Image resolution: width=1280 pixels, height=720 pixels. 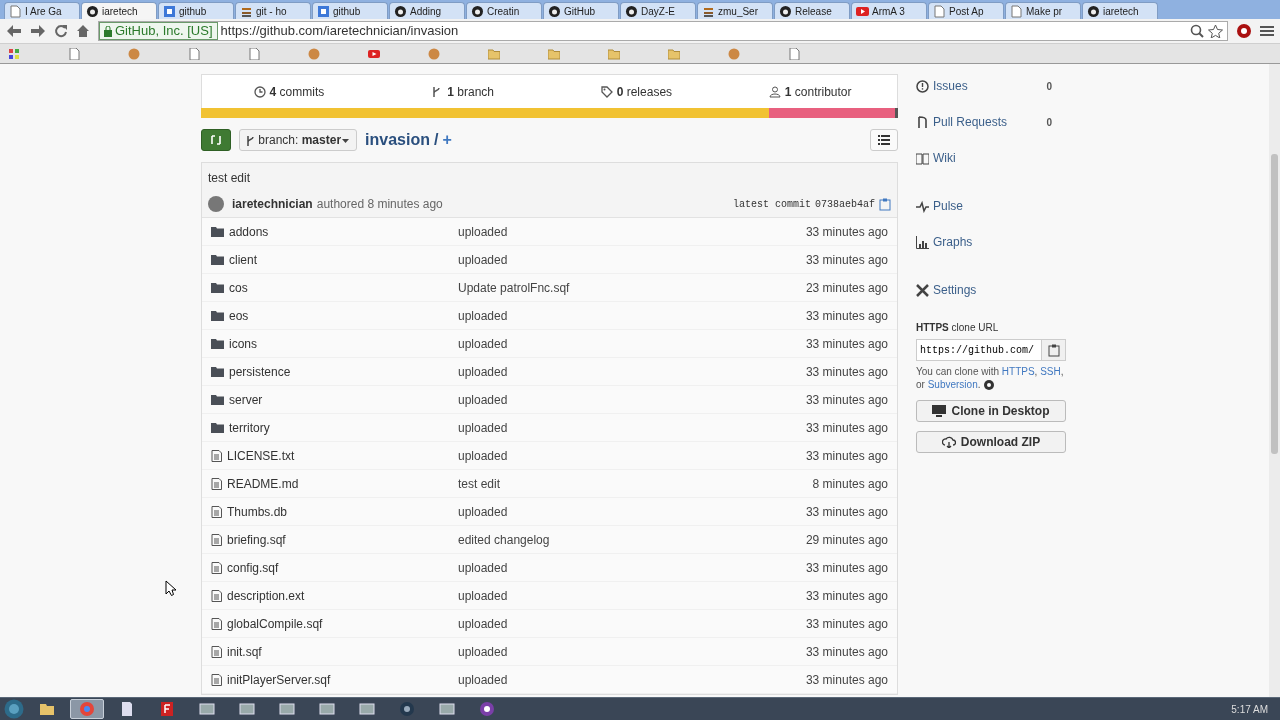 I want to click on browser-tab: Post Ap, so click(x=966, y=10).